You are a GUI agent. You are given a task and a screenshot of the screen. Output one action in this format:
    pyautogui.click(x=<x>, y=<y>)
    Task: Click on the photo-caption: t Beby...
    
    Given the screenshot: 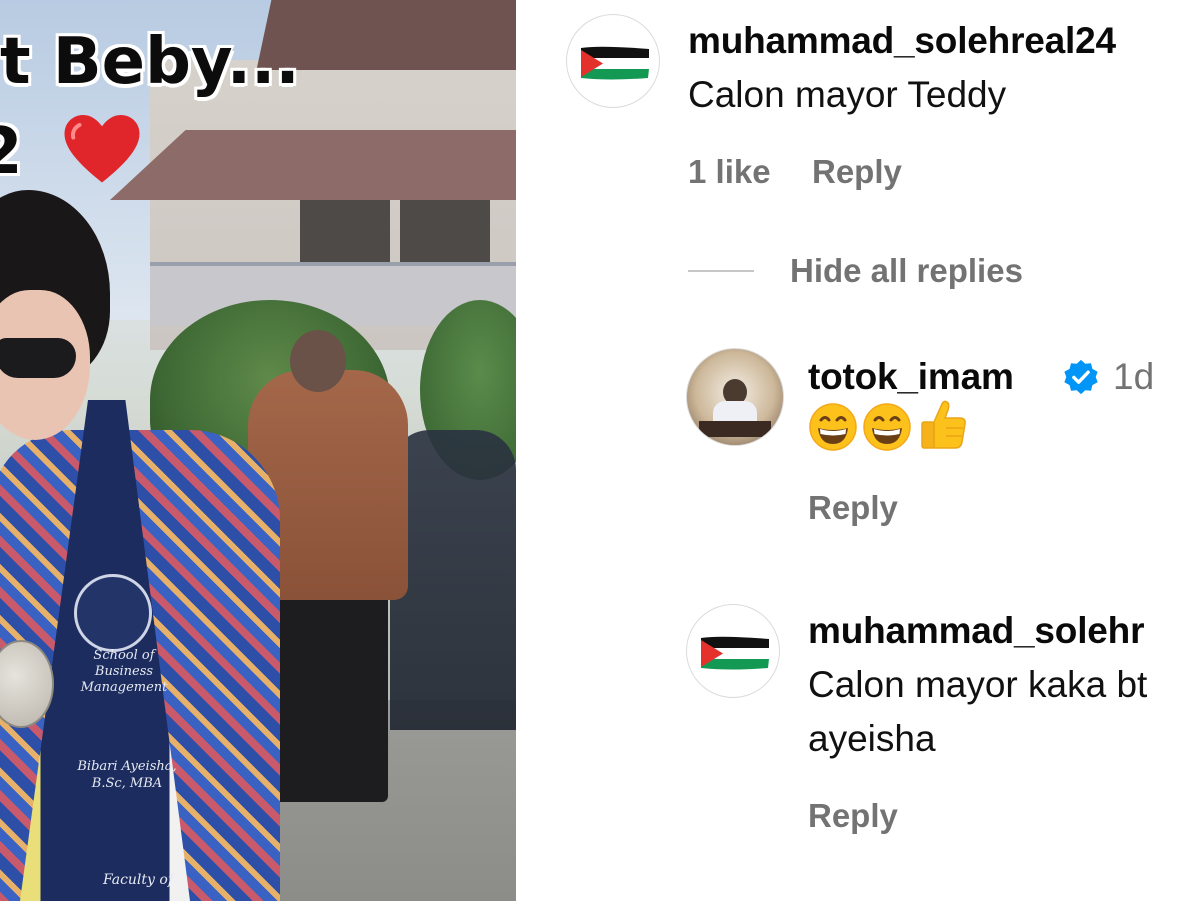 What is the action you would take?
    pyautogui.click(x=150, y=62)
    